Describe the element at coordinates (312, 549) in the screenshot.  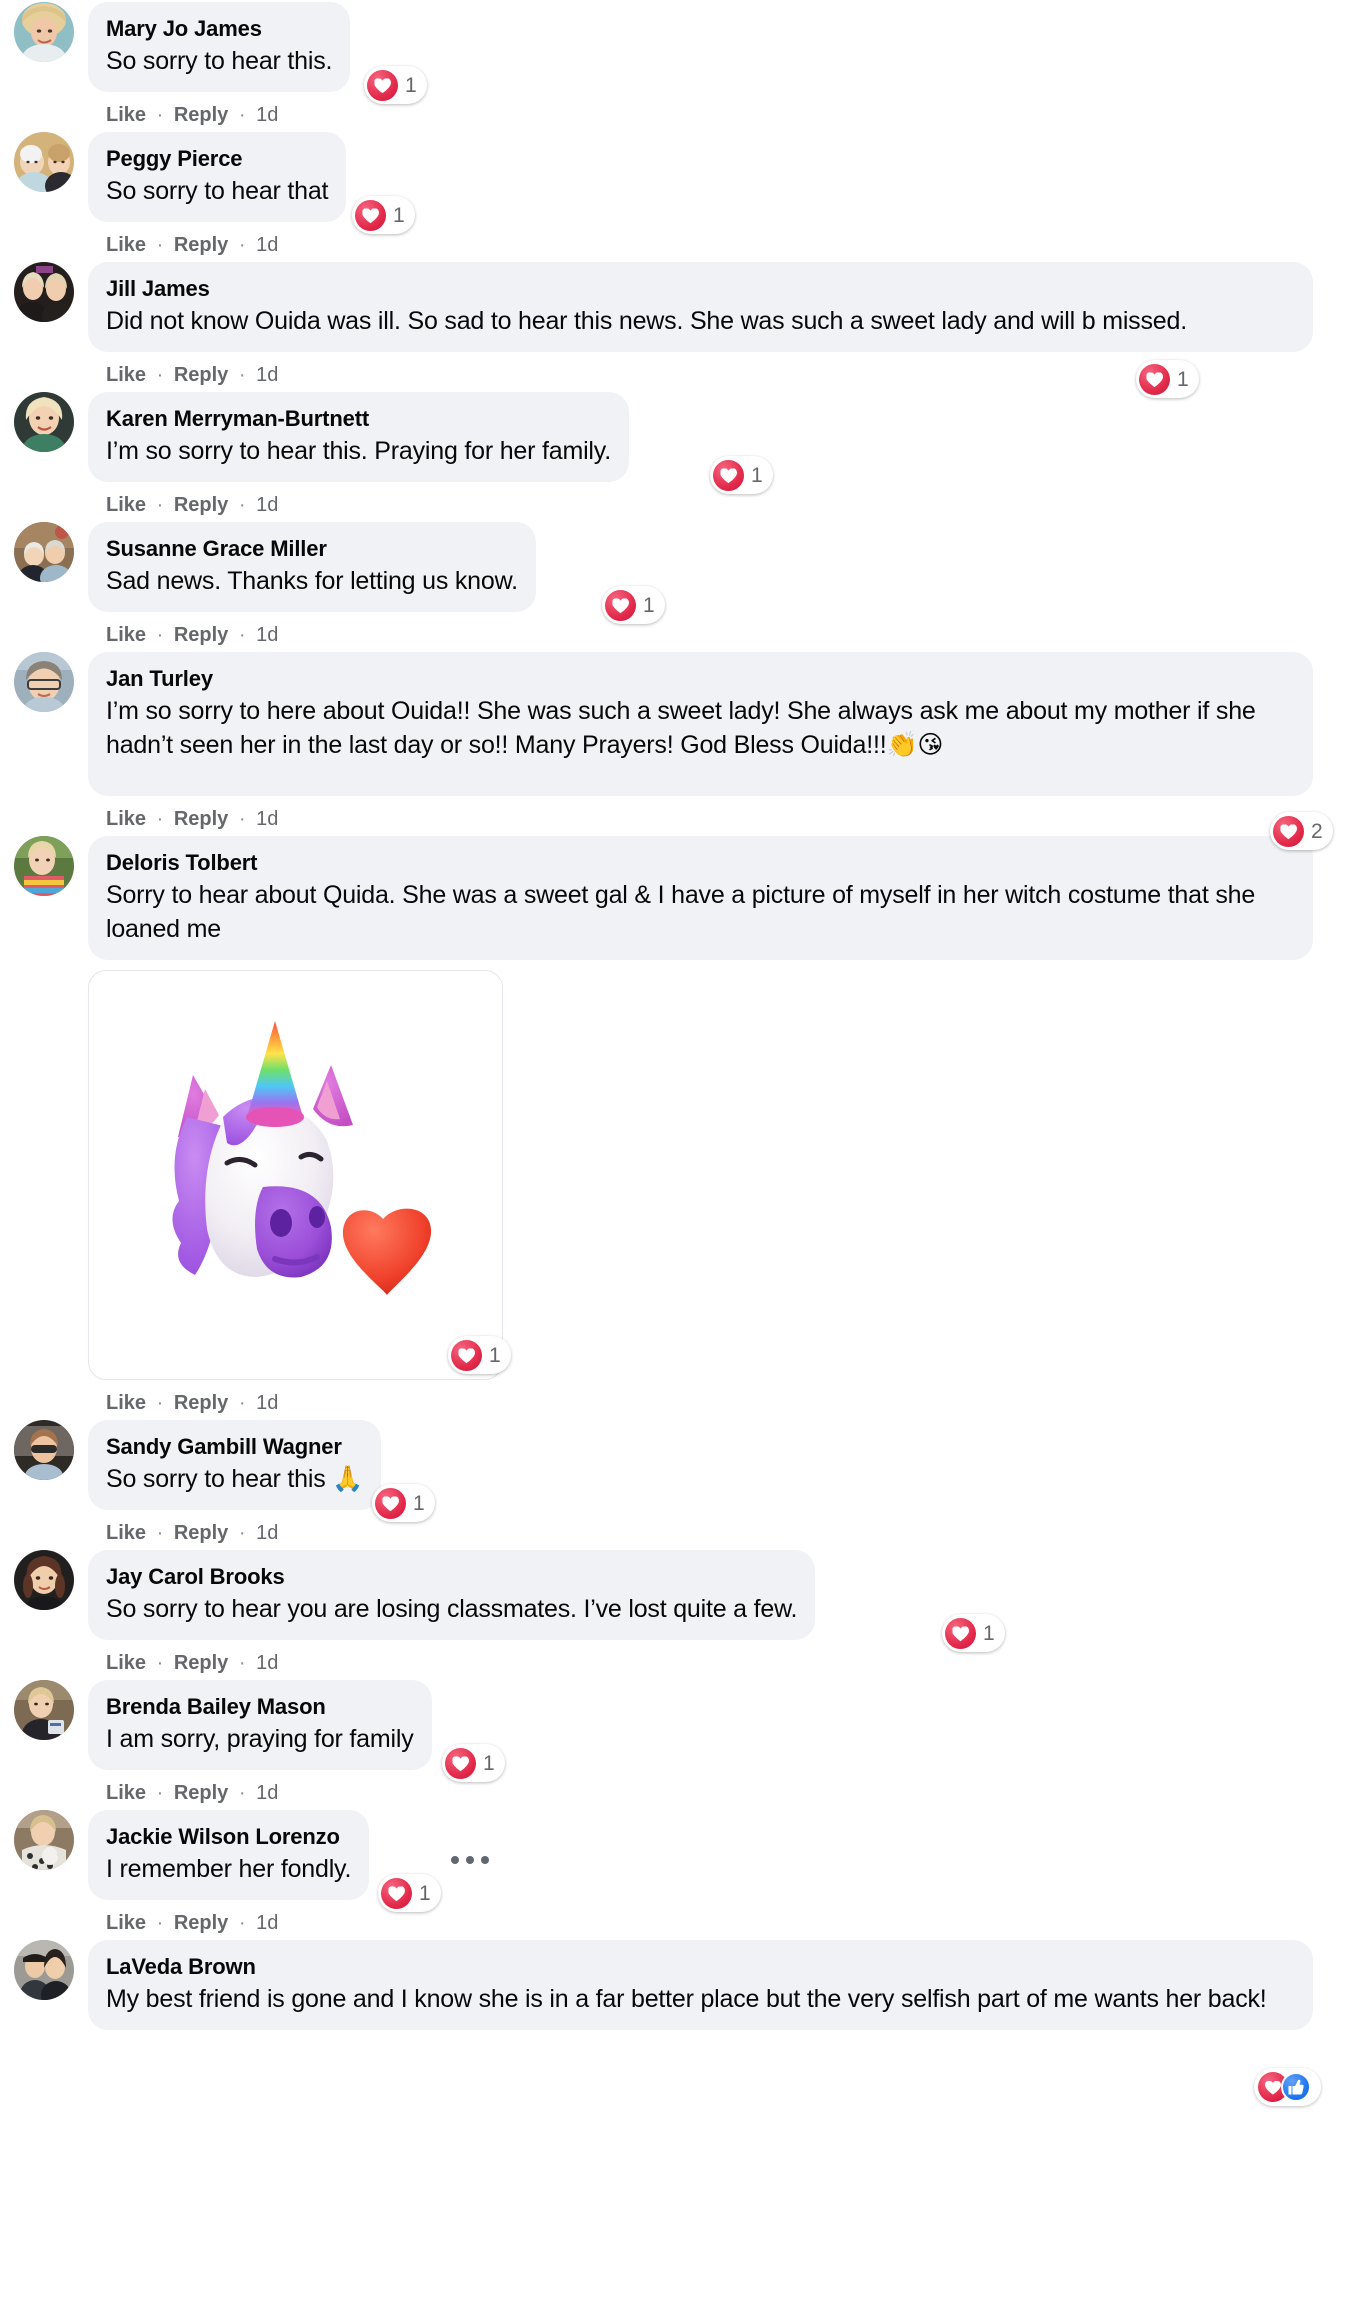
I see `comment-author: Susanne Grace Miller` at that location.